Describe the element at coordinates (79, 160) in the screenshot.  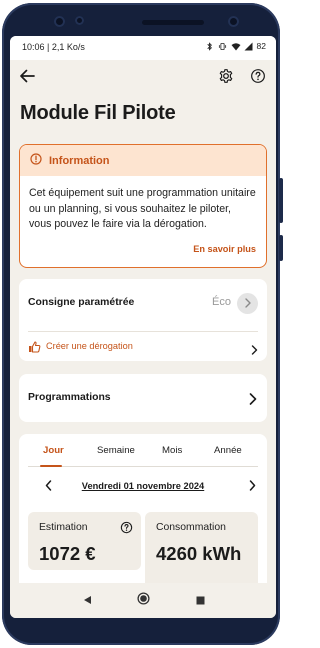
I see `info-title: Information` at that location.